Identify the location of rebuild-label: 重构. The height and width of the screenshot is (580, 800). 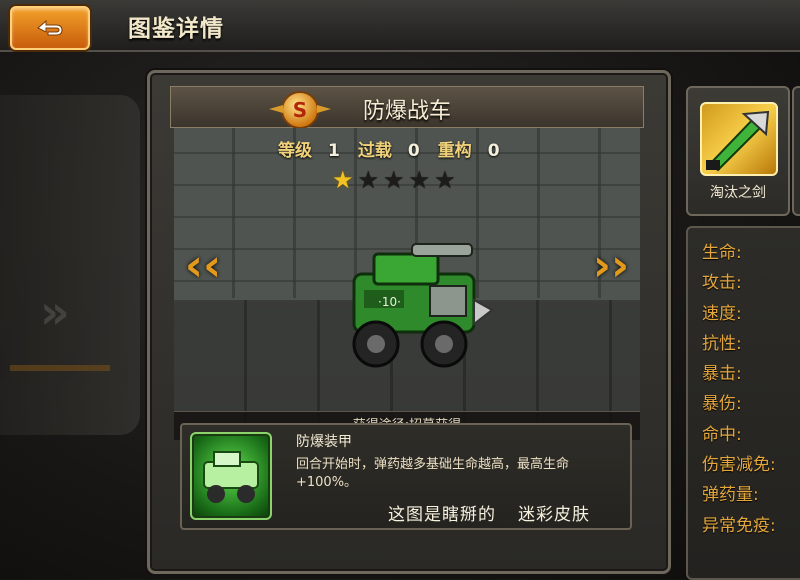
(454, 151).